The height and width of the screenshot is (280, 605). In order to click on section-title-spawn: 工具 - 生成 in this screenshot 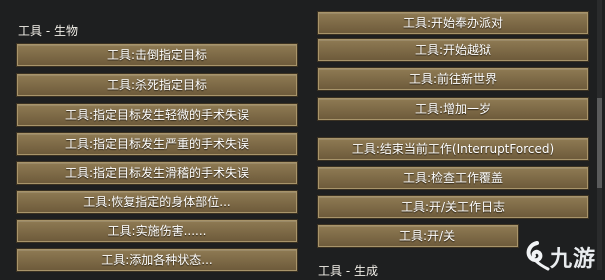, I will do `click(348, 271)`.